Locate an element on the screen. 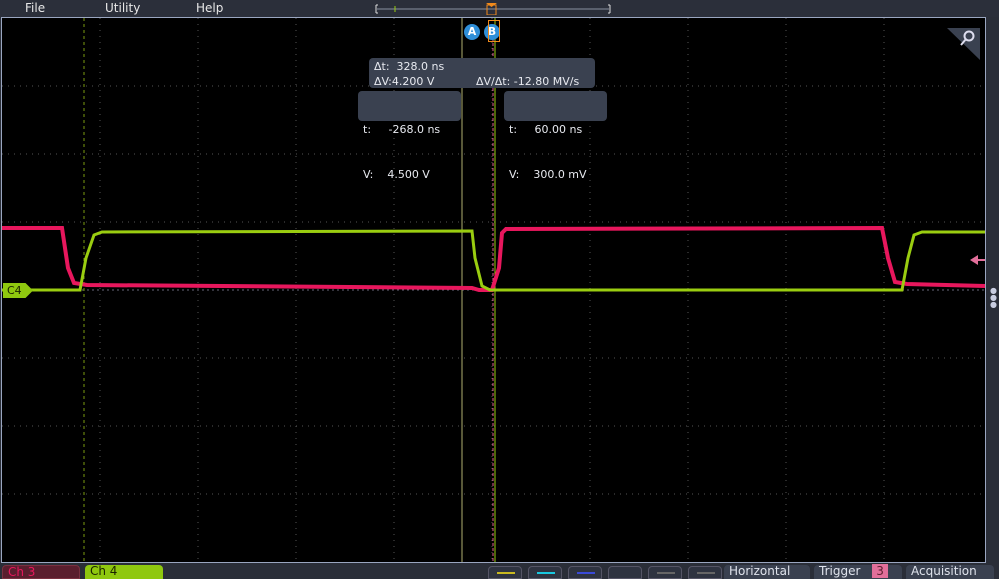 The image size is (999, 579). zoom-corner-button is located at coordinates (963, 44).